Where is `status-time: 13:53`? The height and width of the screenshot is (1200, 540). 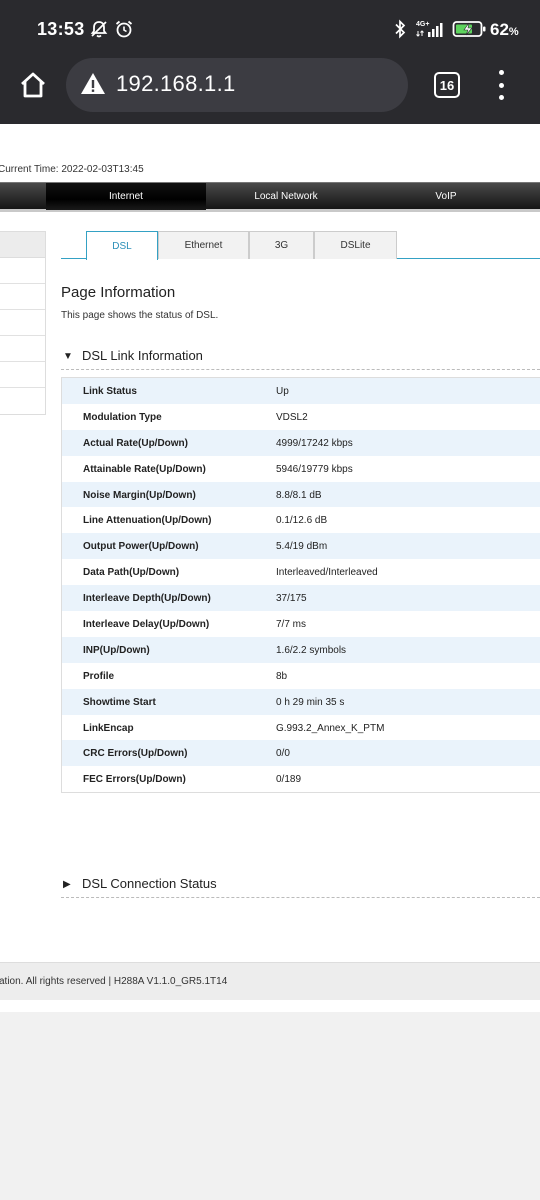
status-time: 13:53 is located at coordinates (61, 29).